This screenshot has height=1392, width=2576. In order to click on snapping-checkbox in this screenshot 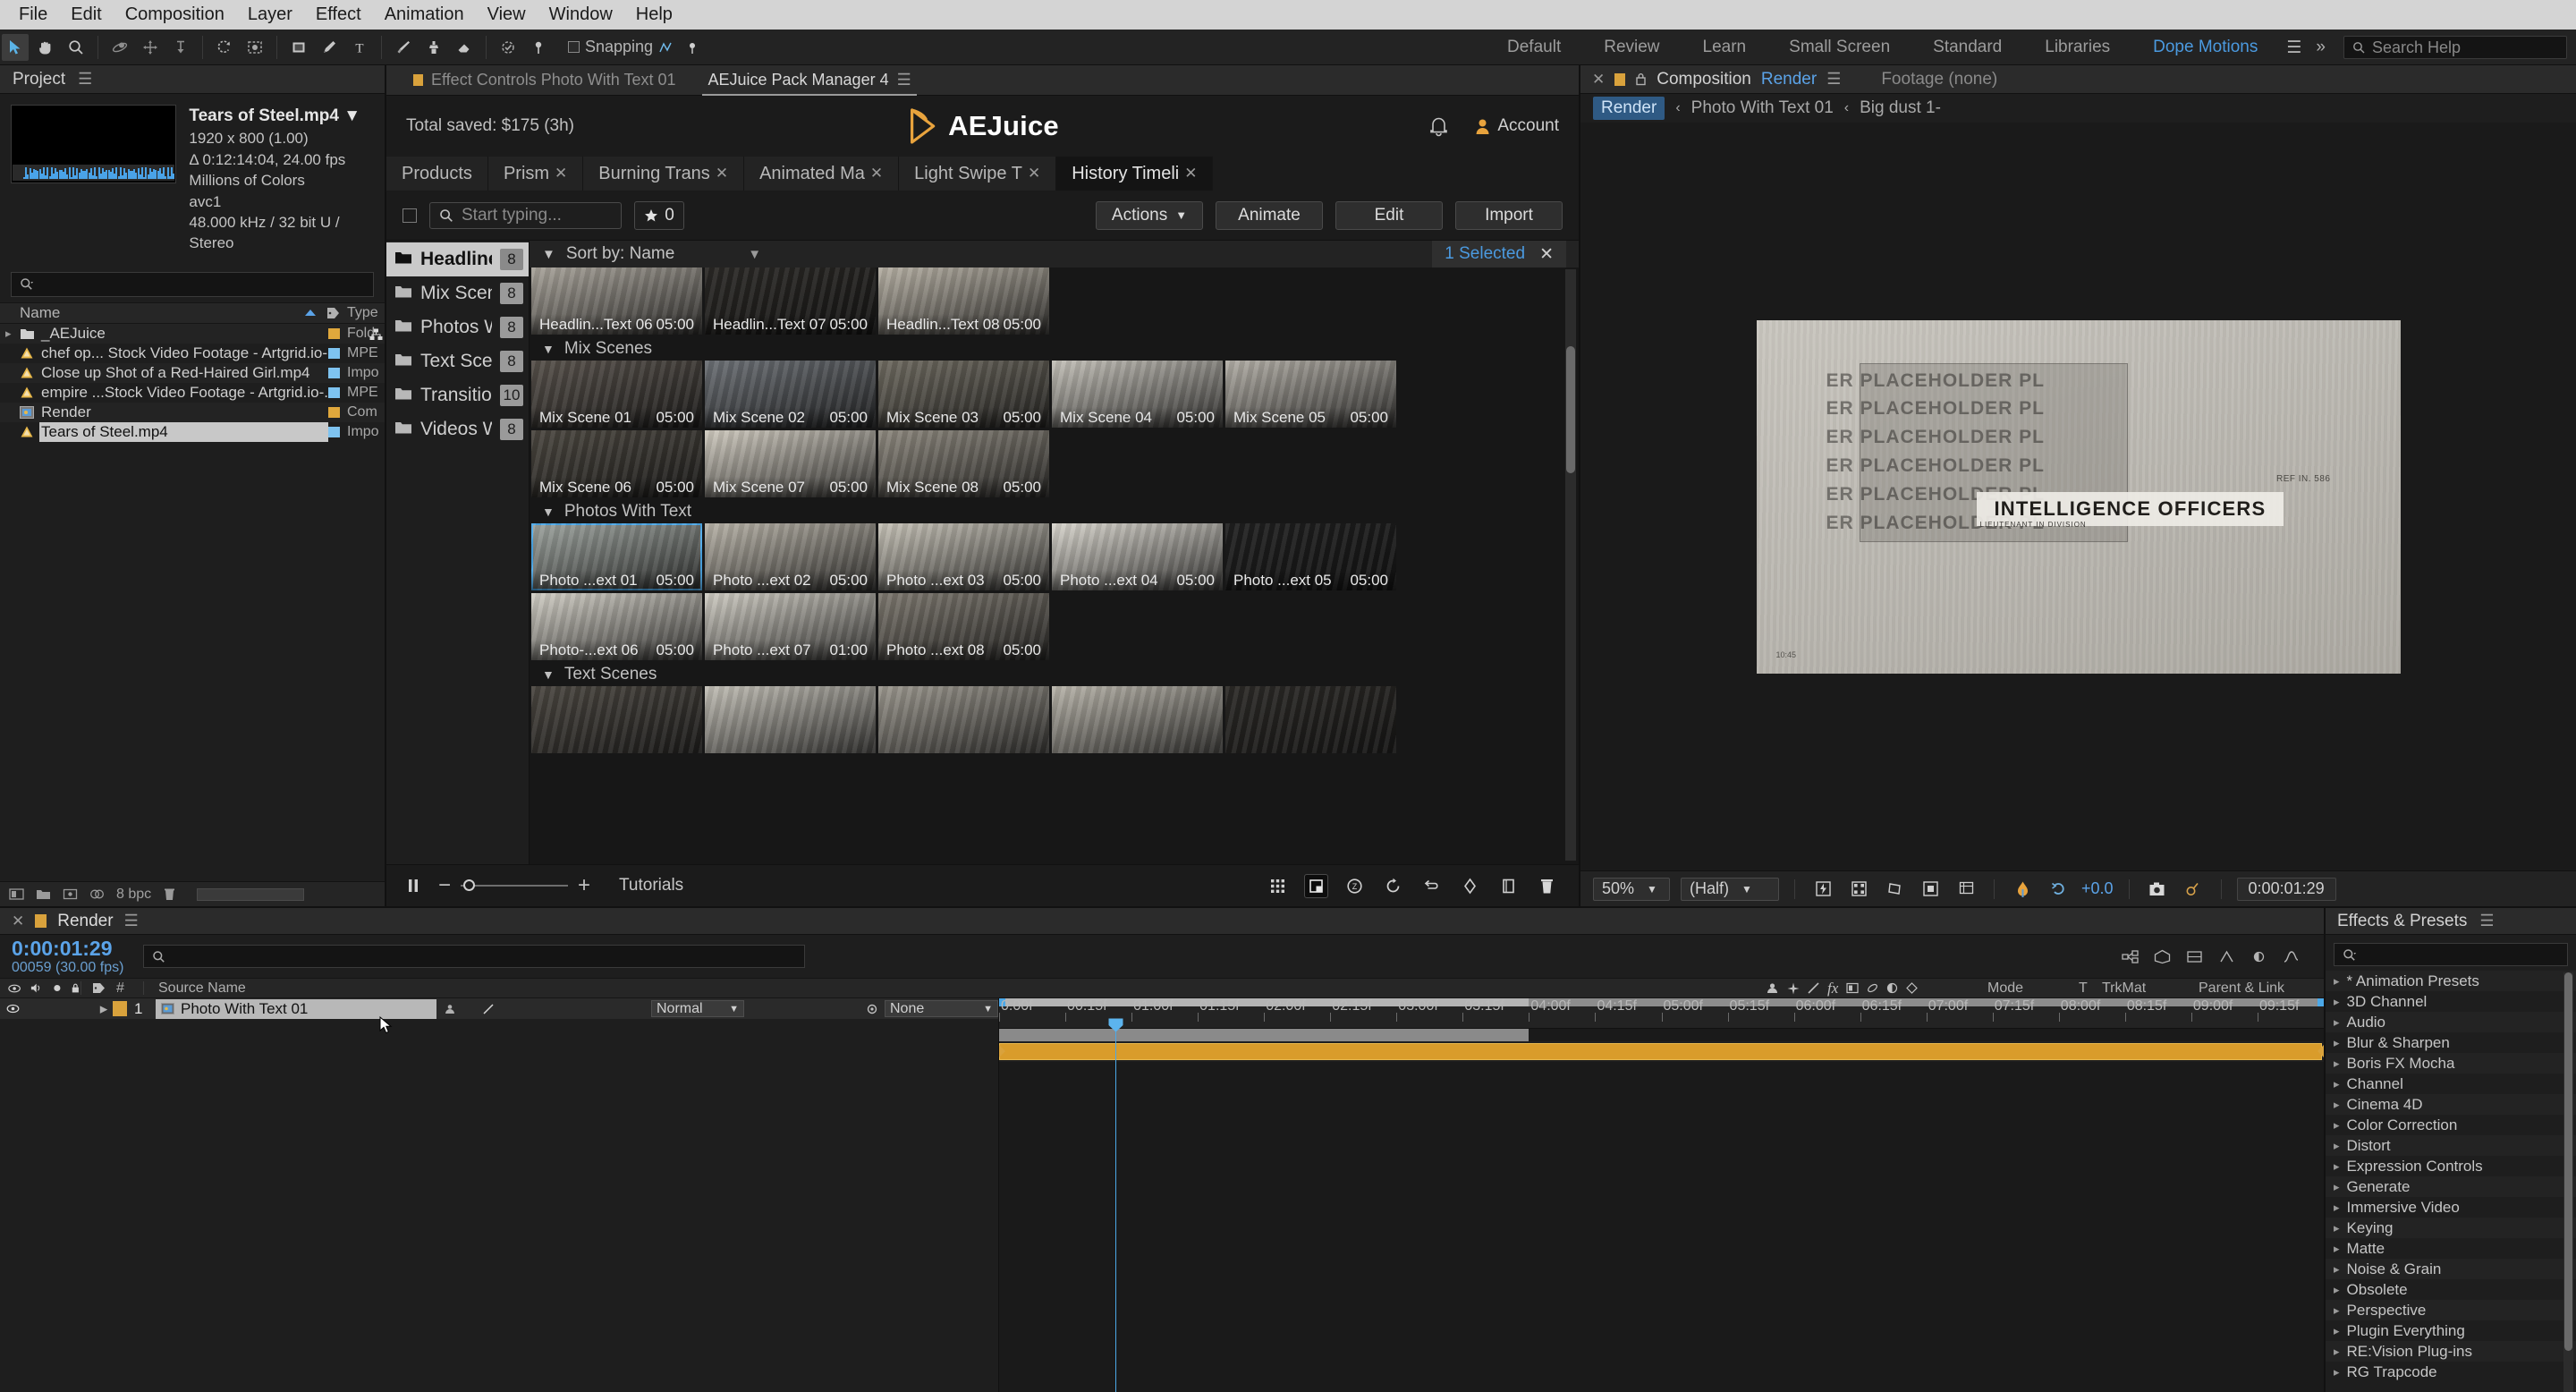, I will do `click(574, 47)`.